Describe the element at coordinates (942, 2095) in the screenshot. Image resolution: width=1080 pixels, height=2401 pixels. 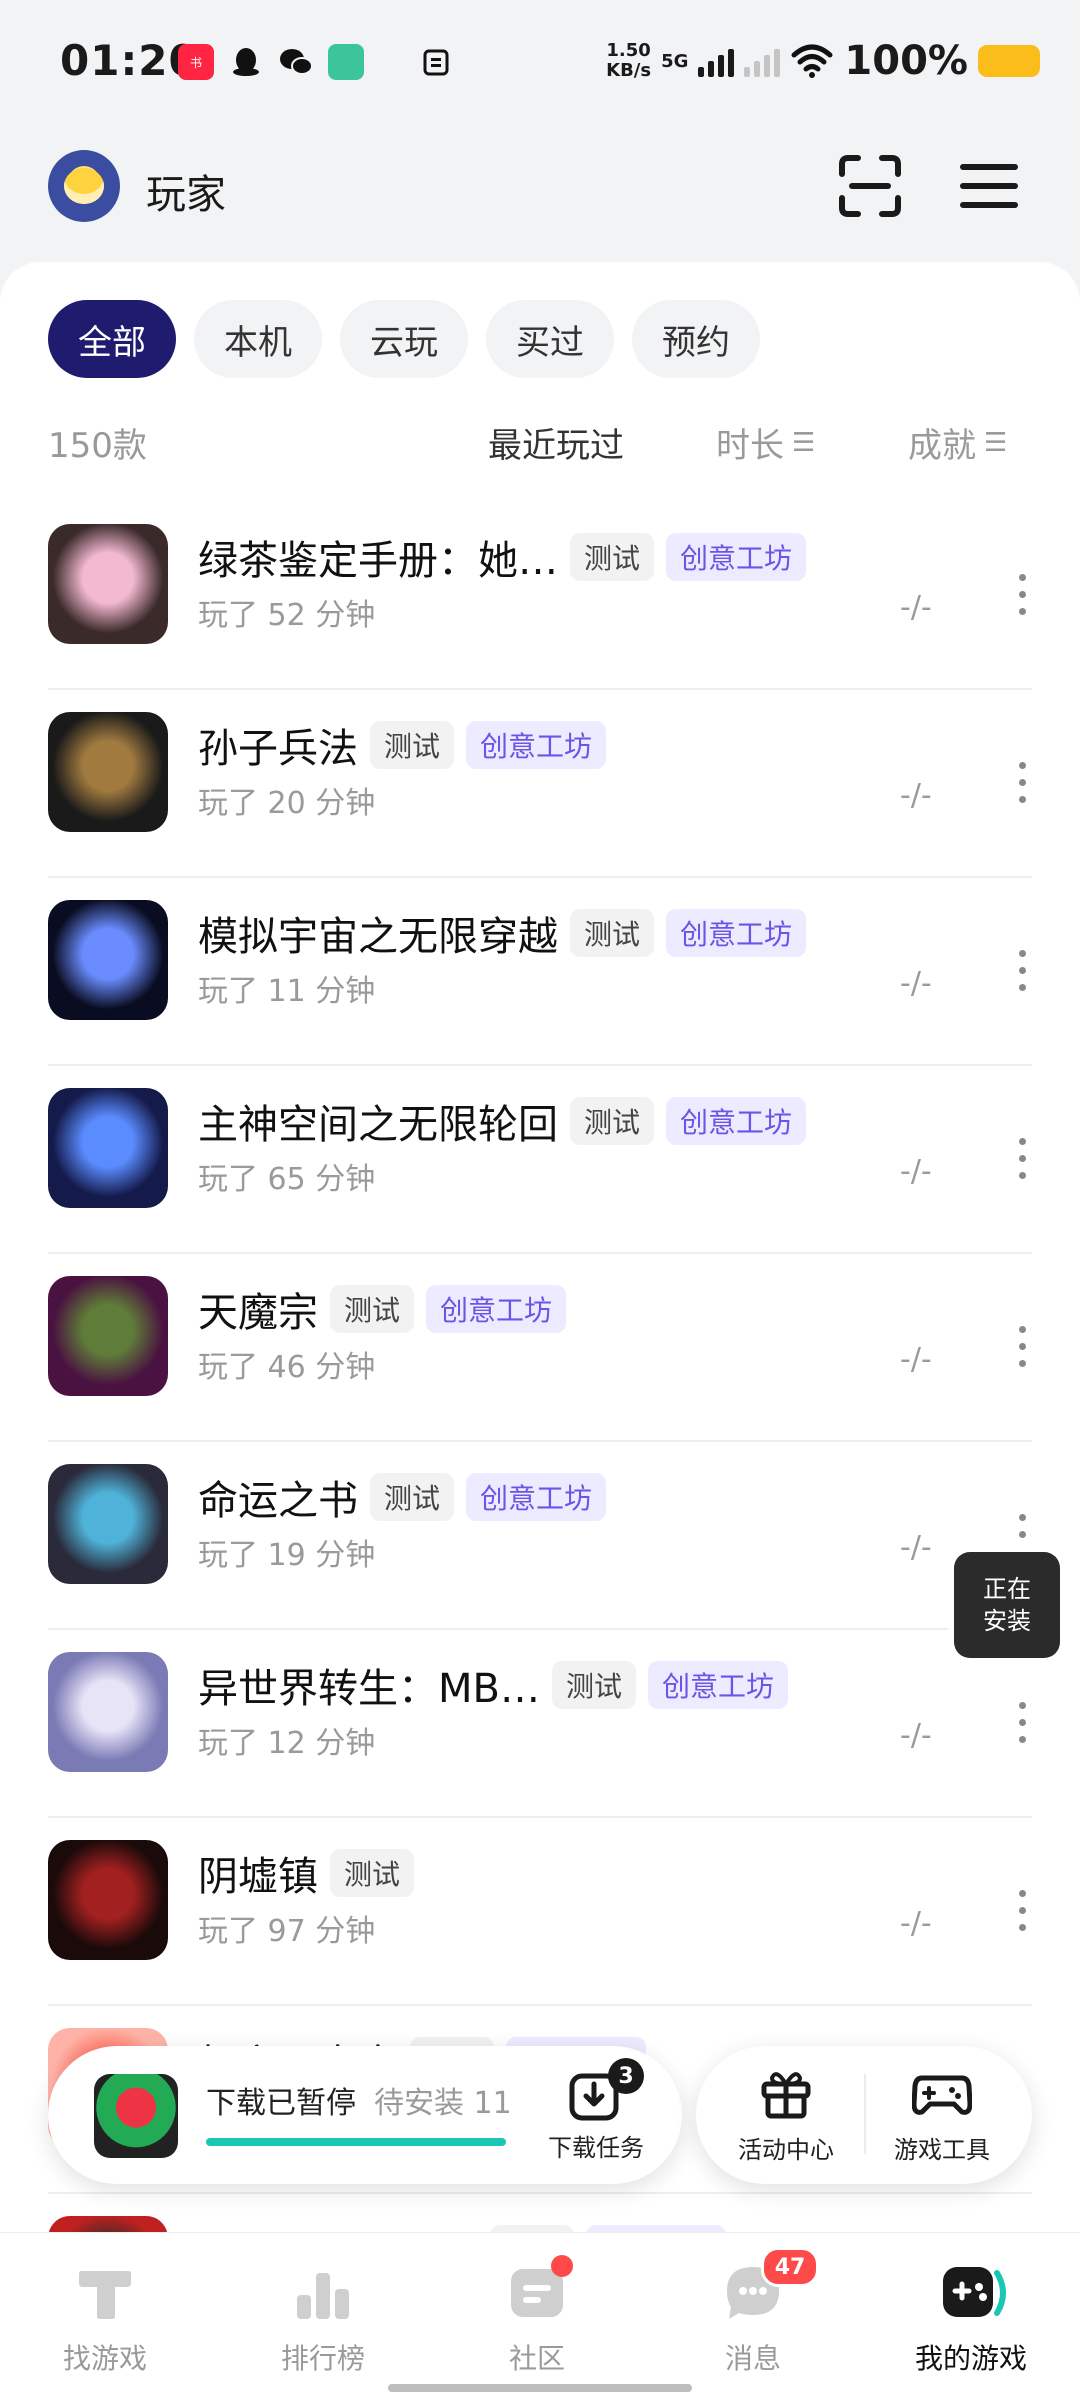
I see `gamepad-icon` at that location.